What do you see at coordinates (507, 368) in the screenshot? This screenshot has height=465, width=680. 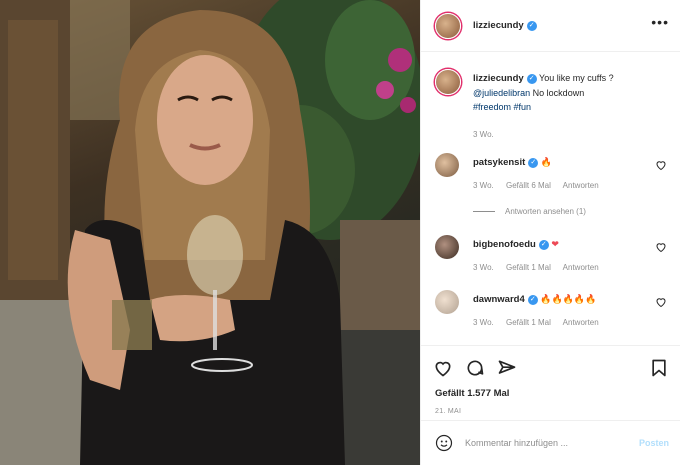 I see `share-send-icon` at bounding box center [507, 368].